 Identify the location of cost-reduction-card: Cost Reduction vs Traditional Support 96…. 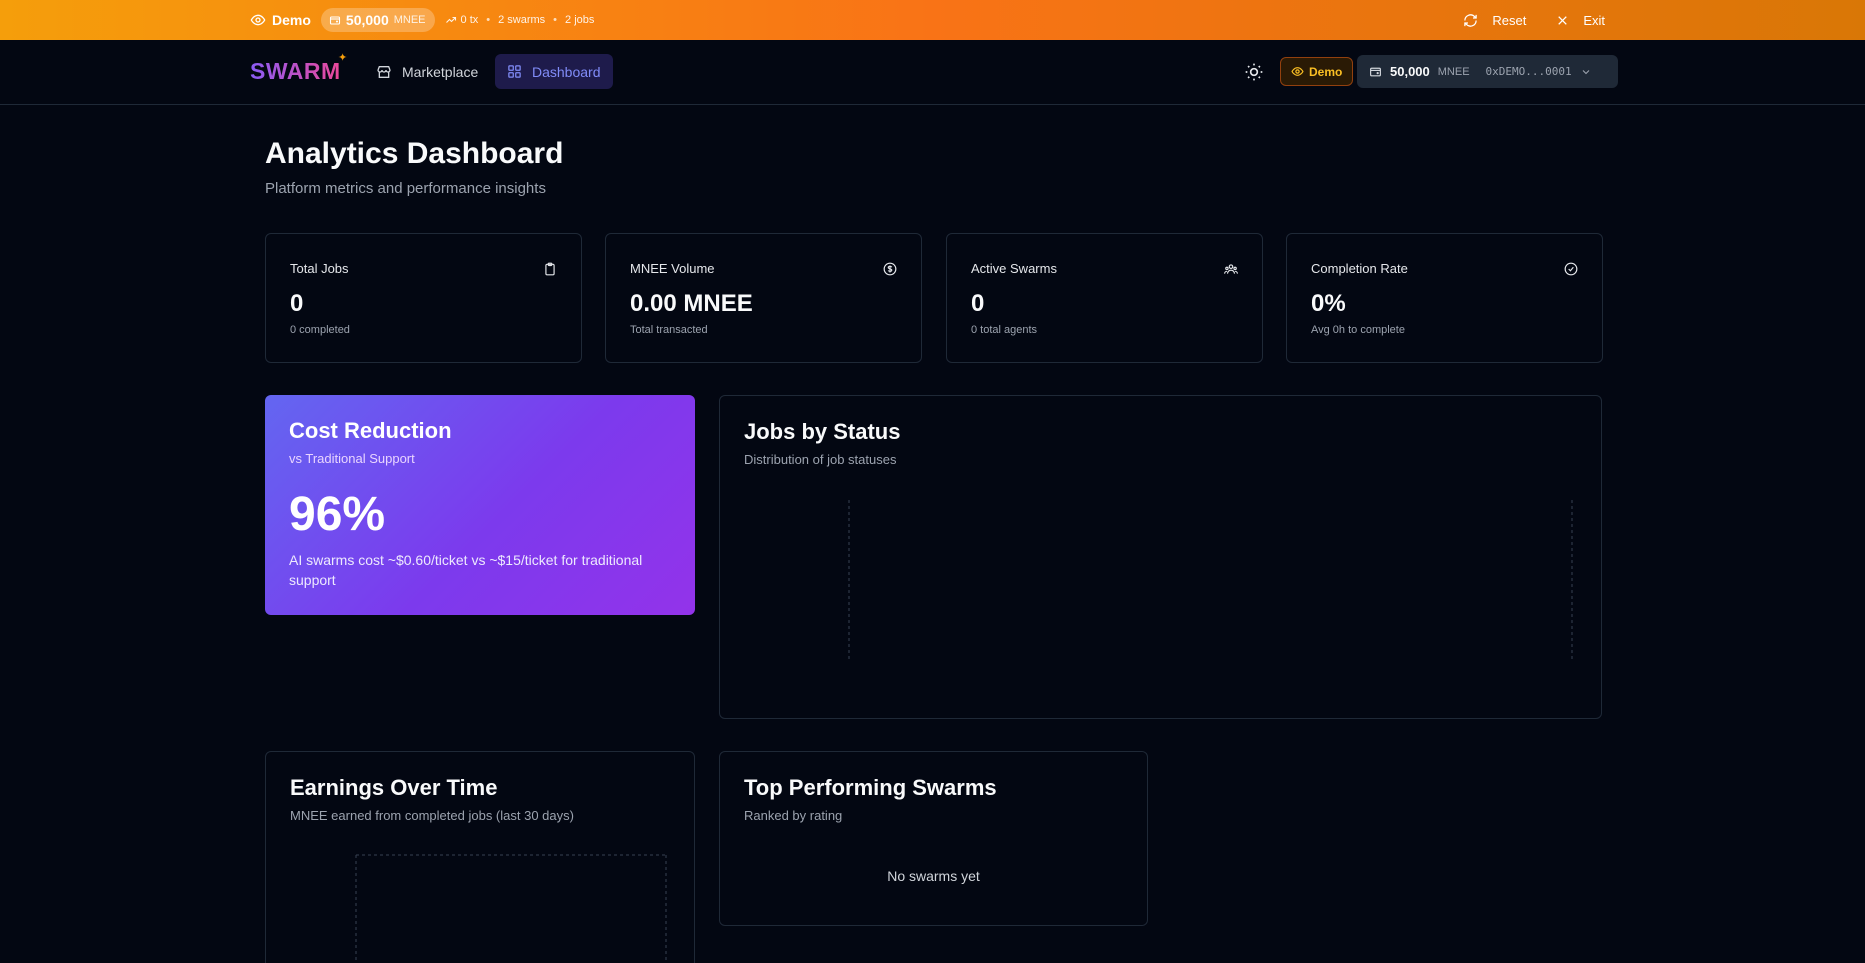
(480, 505).